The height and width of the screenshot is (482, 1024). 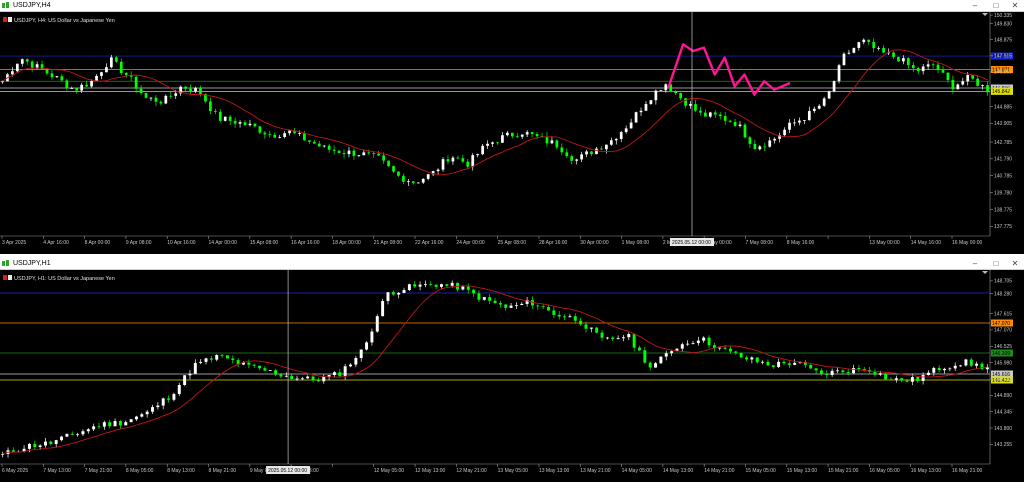 What do you see at coordinates (1003, 124) in the screenshot?
I see `price-tick-label: 143.905` at bounding box center [1003, 124].